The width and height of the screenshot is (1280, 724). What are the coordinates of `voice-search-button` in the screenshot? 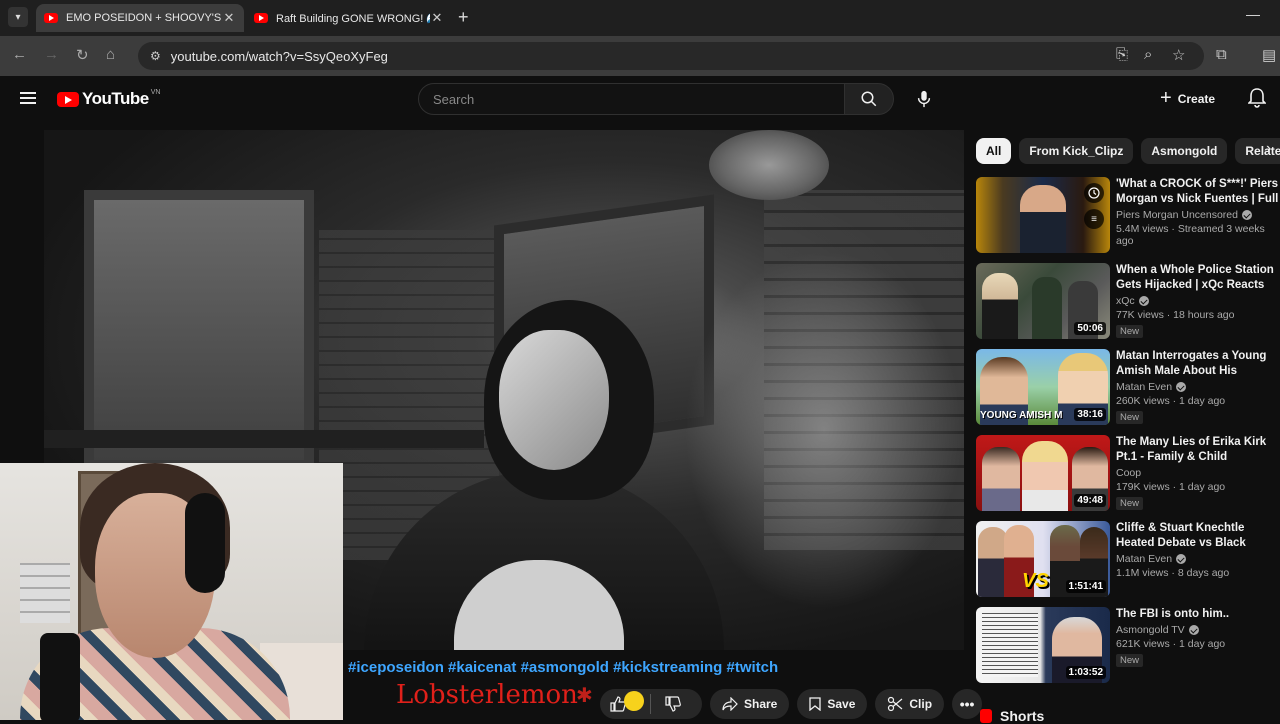 It's located at (924, 99).